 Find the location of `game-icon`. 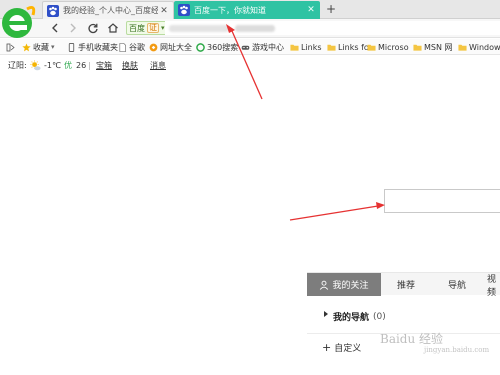

game-icon is located at coordinates (245, 47).